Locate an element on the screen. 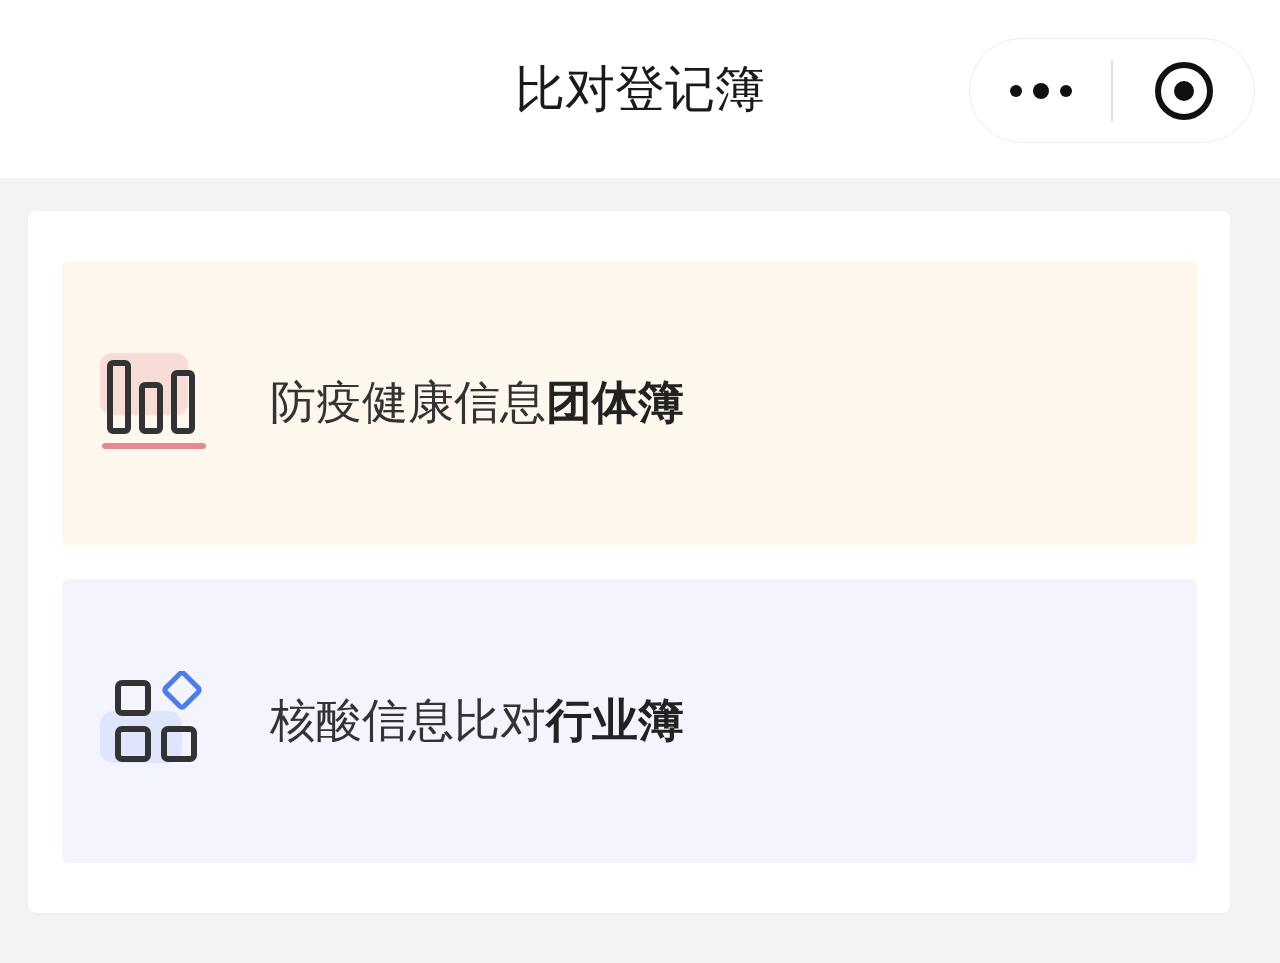 Image resolution: width=1280 pixels, height=963 pixels. entry-label: 核酸信息比对行业簿 is located at coordinates (477, 720).